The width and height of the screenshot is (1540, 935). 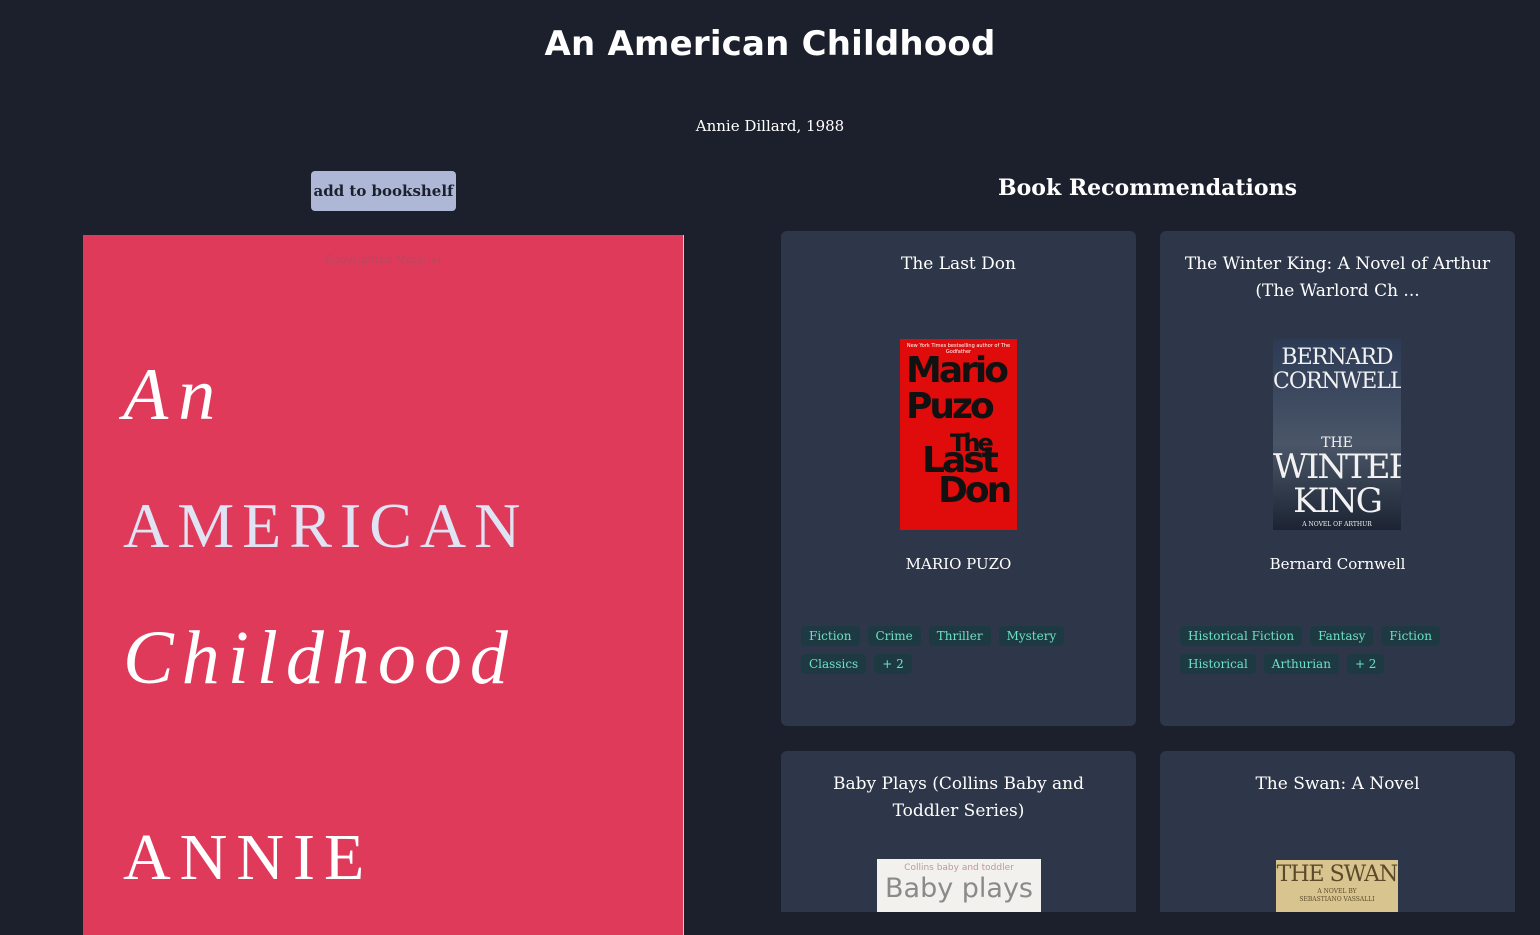 I want to click on card-title: The Last Don, so click(x=958, y=264).